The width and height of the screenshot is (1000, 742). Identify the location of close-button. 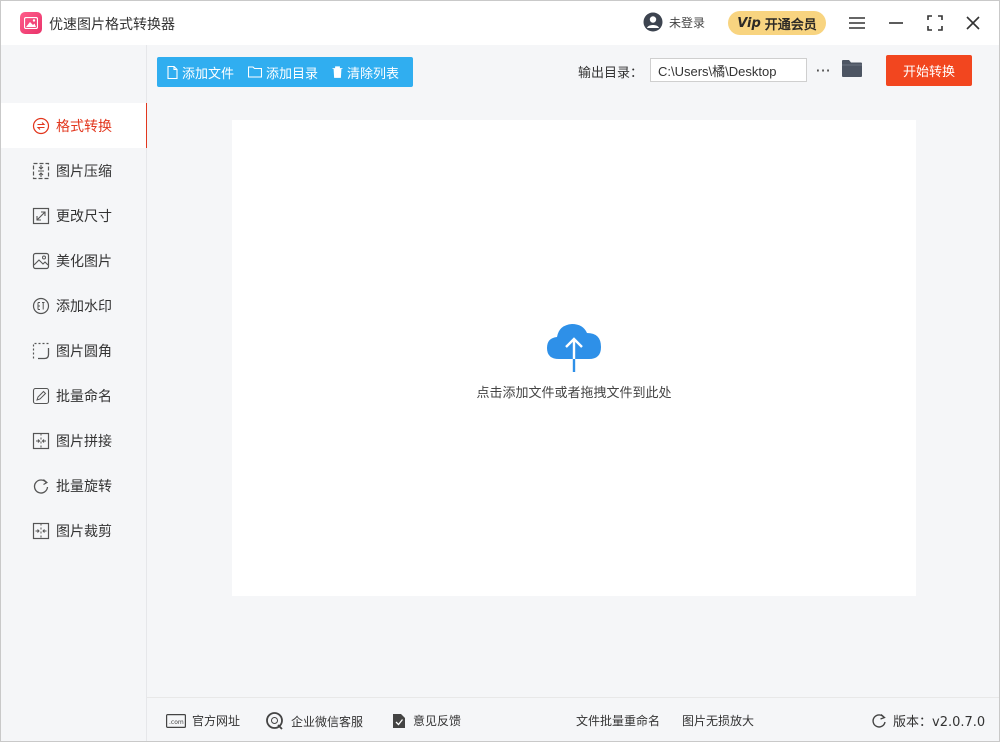
(973, 23).